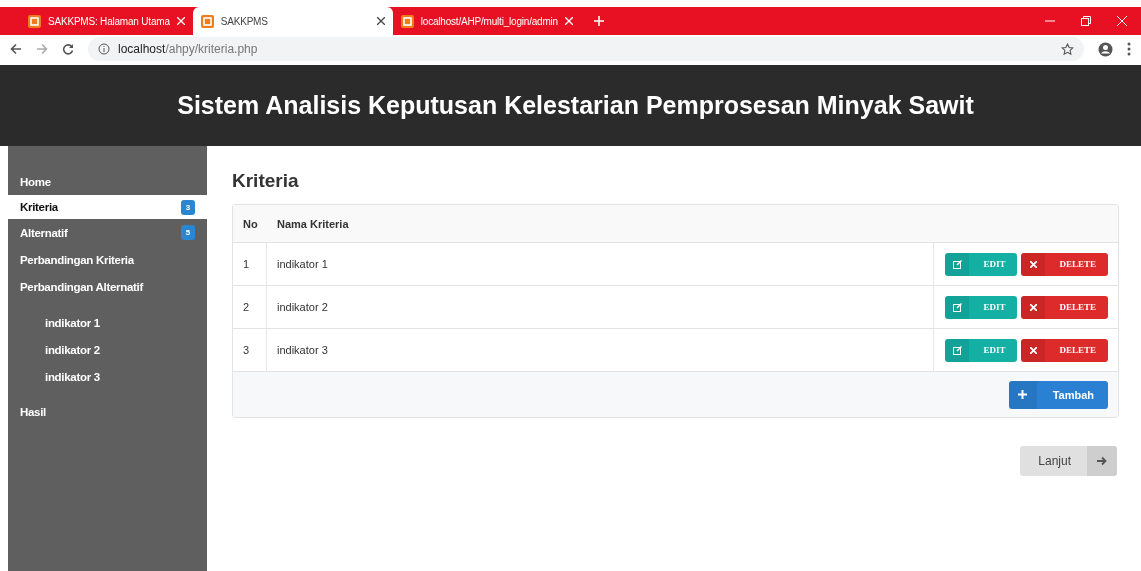  Describe the element at coordinates (1129, 49) in the screenshot. I see `menu-icon` at that location.